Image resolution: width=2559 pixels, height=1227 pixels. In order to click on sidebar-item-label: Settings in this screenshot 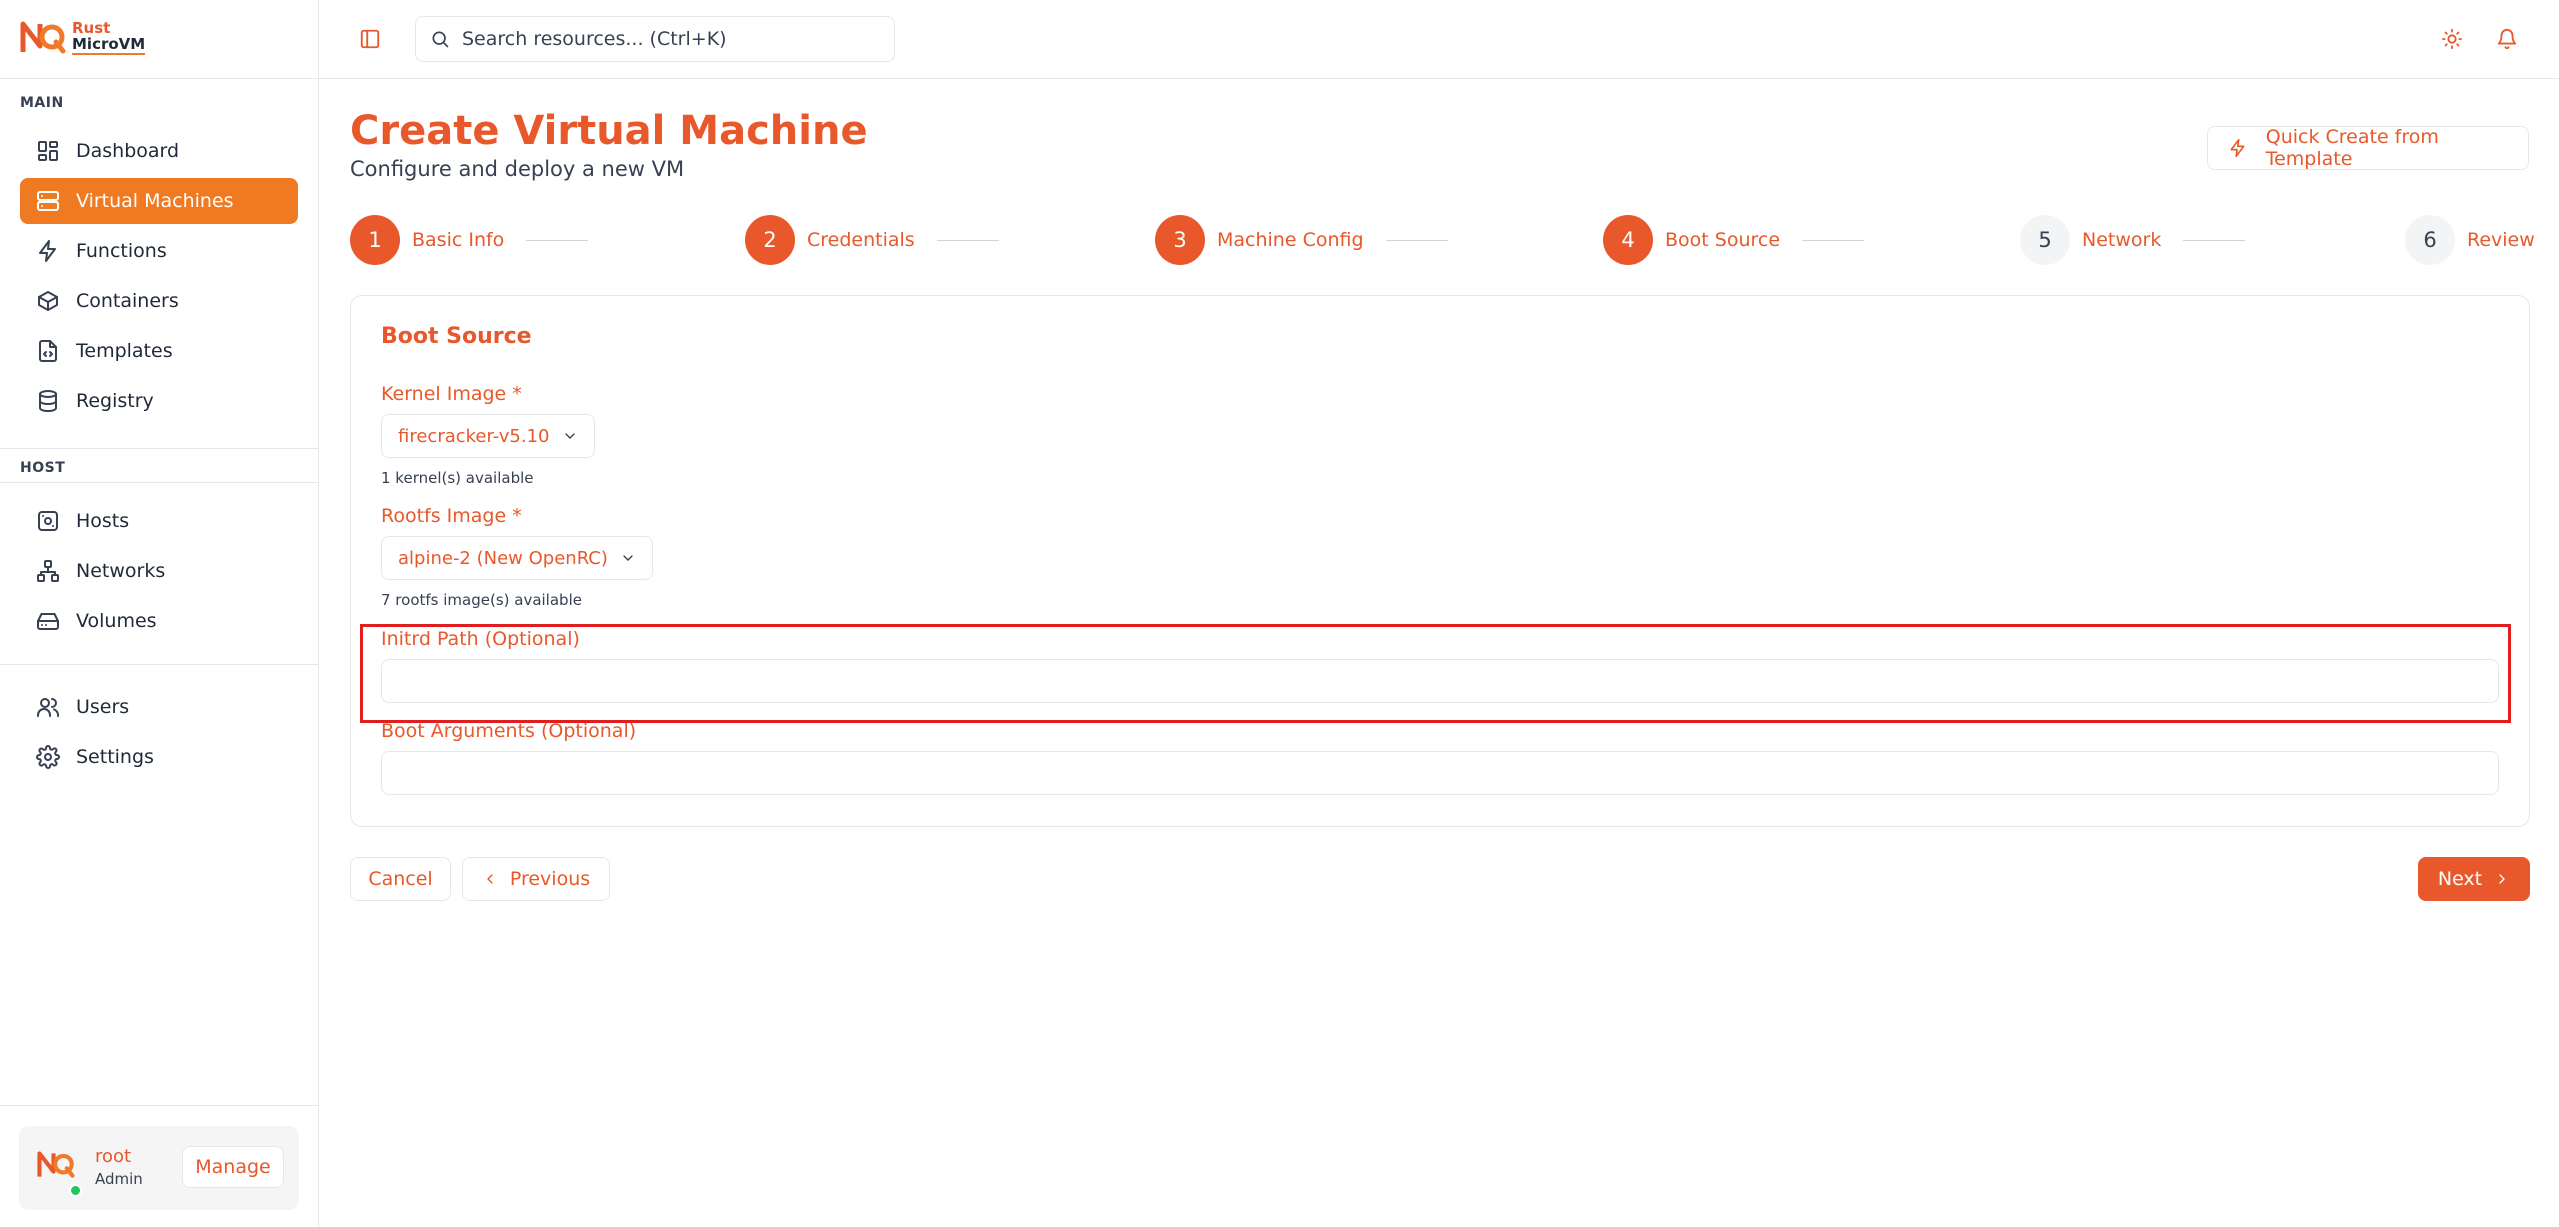, I will do `click(115, 757)`.